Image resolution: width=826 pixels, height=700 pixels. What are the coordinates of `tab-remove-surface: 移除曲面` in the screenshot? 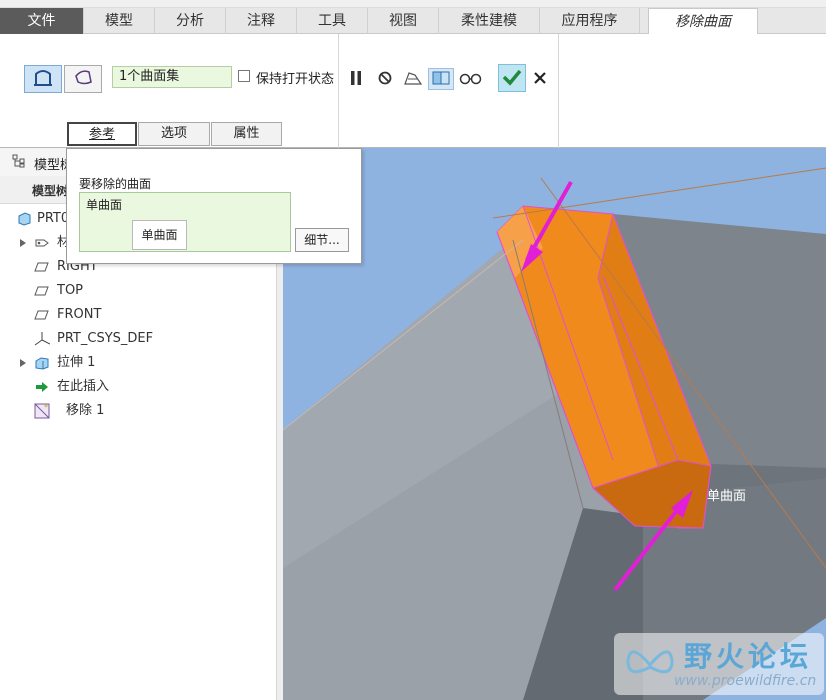 It's located at (703, 21).